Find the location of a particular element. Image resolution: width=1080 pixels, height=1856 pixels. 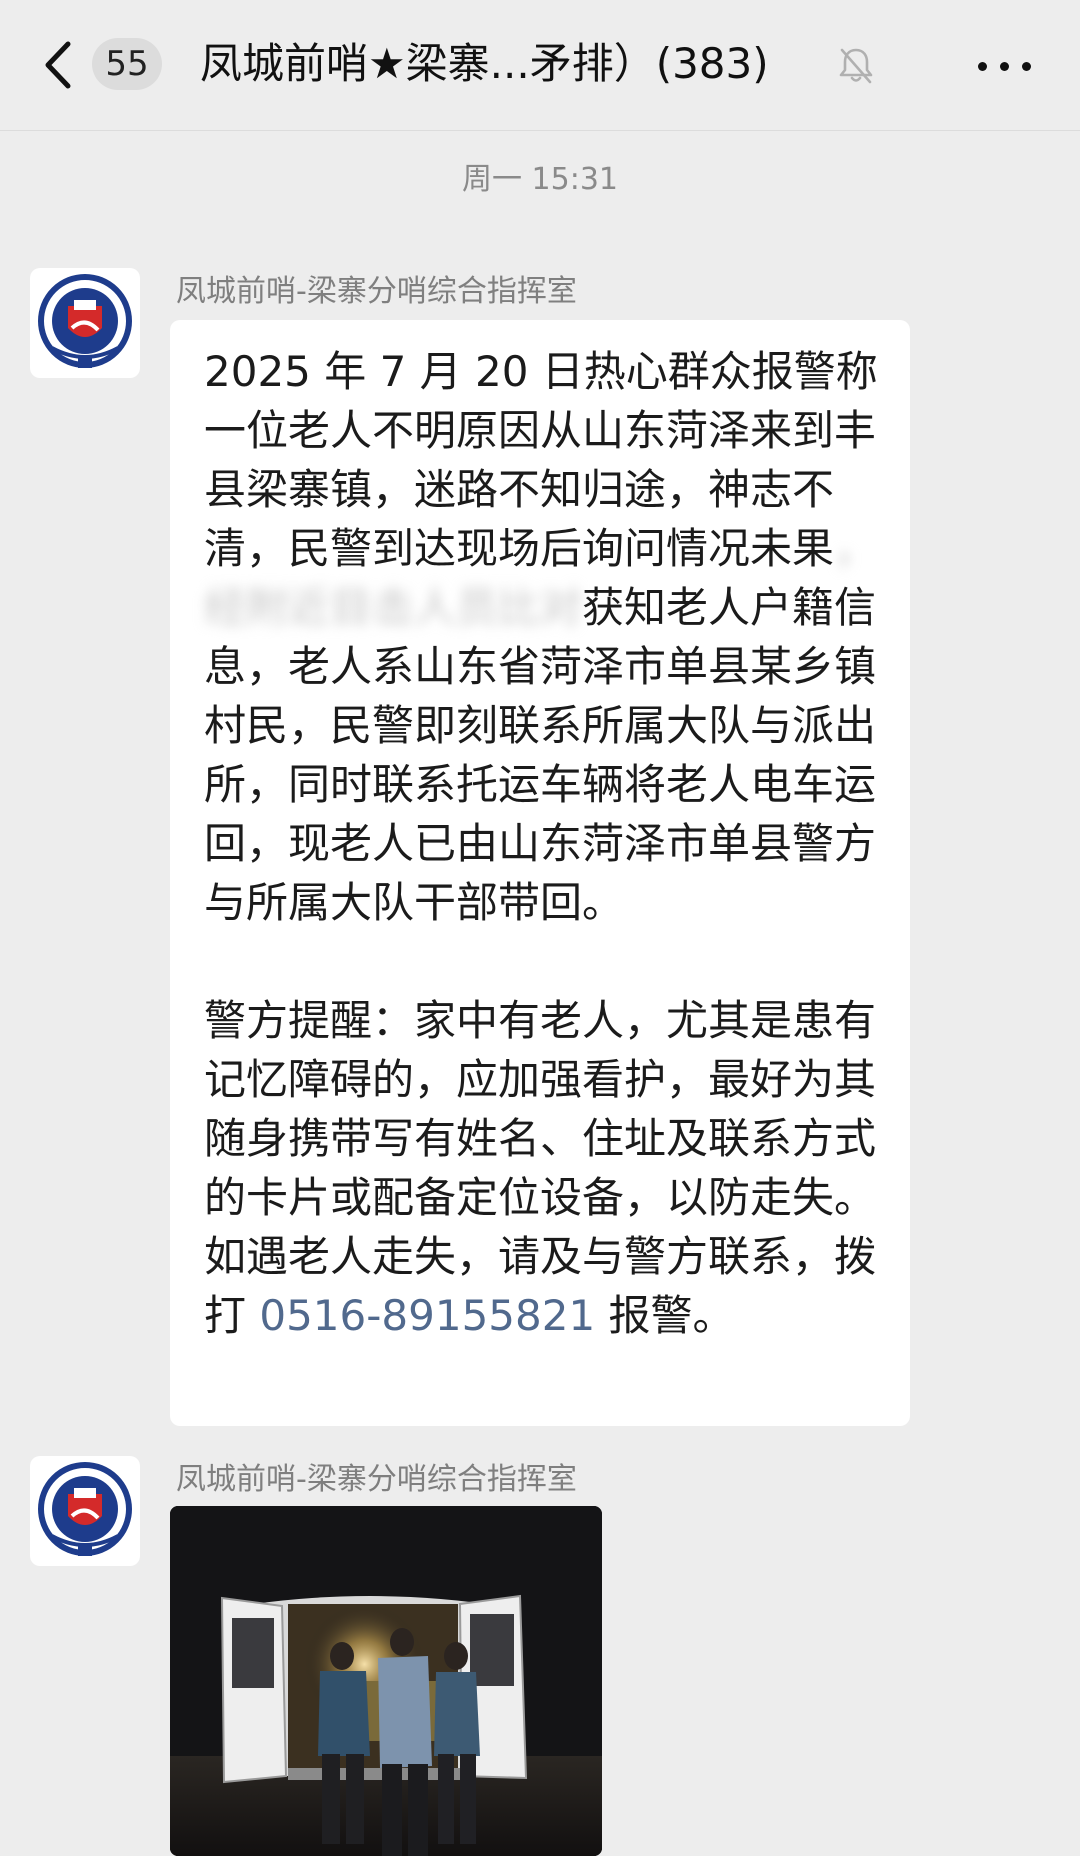

message-timestamp: 周一 15:31 is located at coordinates (540, 179).